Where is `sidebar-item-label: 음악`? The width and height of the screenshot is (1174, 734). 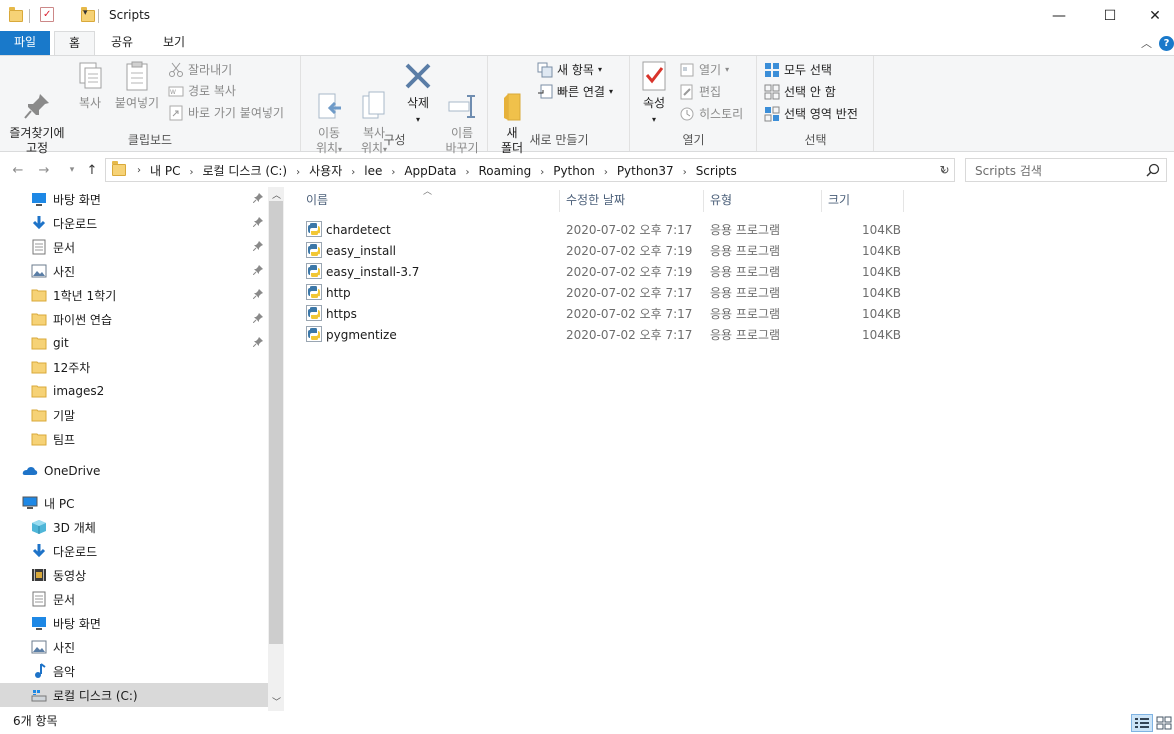
sidebar-item-label: 음악 is located at coordinates (64, 671).